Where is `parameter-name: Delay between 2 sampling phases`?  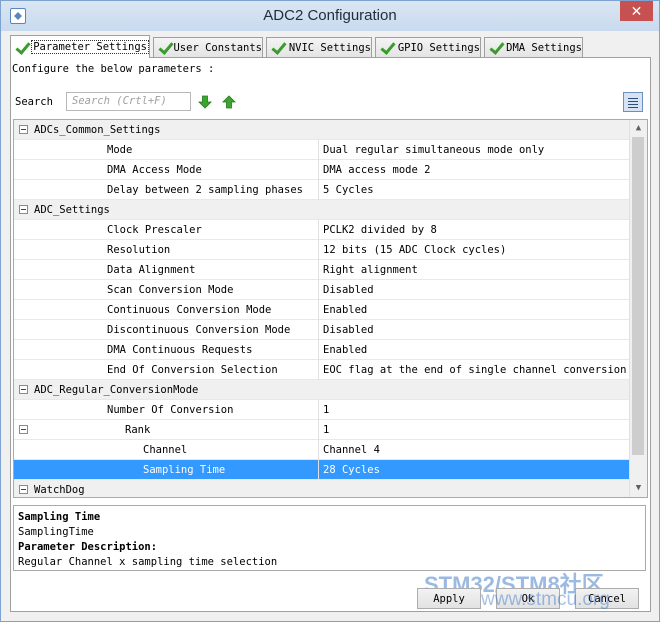
parameter-name: Delay between 2 sampling phases is located at coordinates (205, 190).